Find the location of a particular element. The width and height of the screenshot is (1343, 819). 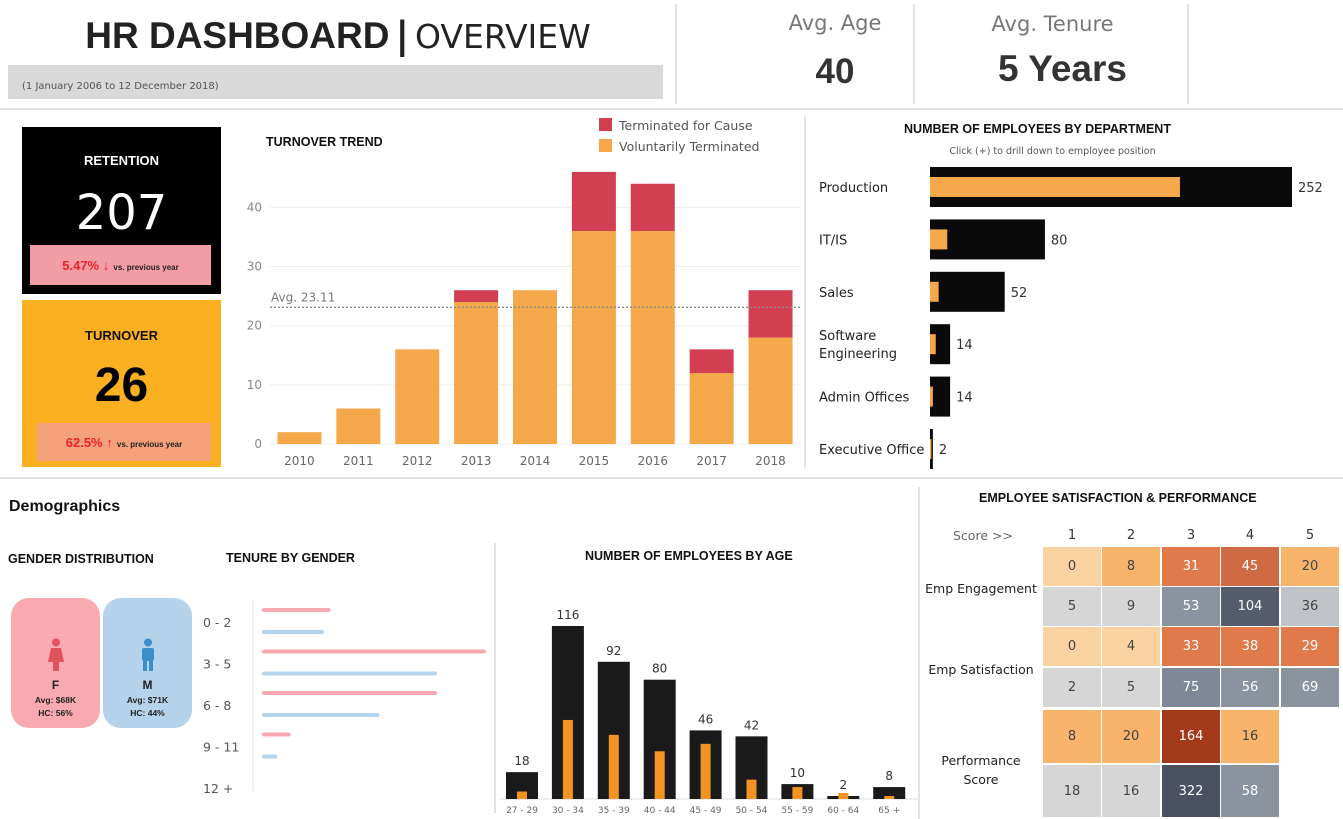

y-tick-label: 10 is located at coordinates (254, 385).